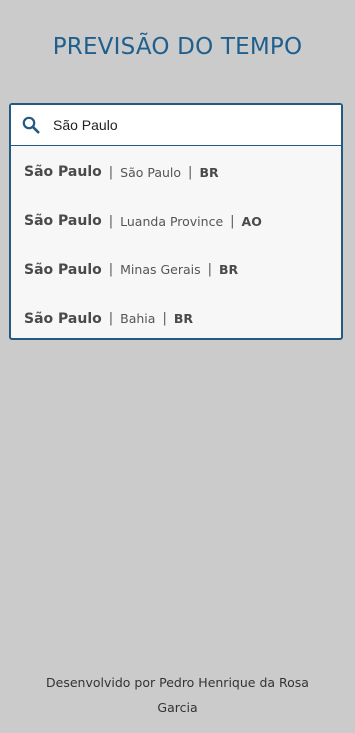 The width and height of the screenshot is (355, 733). What do you see at coordinates (151, 172) in the screenshot?
I see `result-region: São Paulo` at bounding box center [151, 172].